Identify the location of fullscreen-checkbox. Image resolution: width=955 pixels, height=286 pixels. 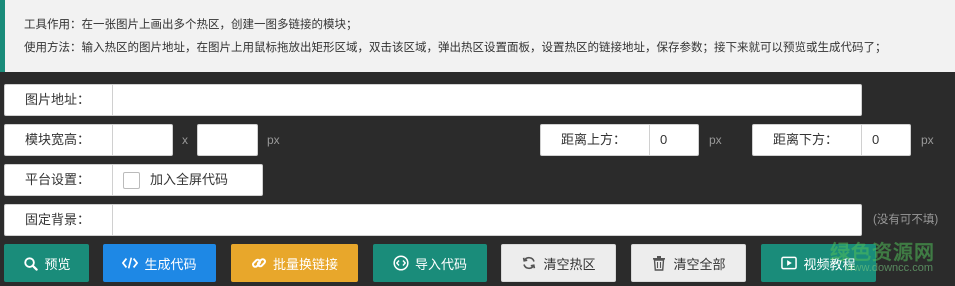
(131, 180).